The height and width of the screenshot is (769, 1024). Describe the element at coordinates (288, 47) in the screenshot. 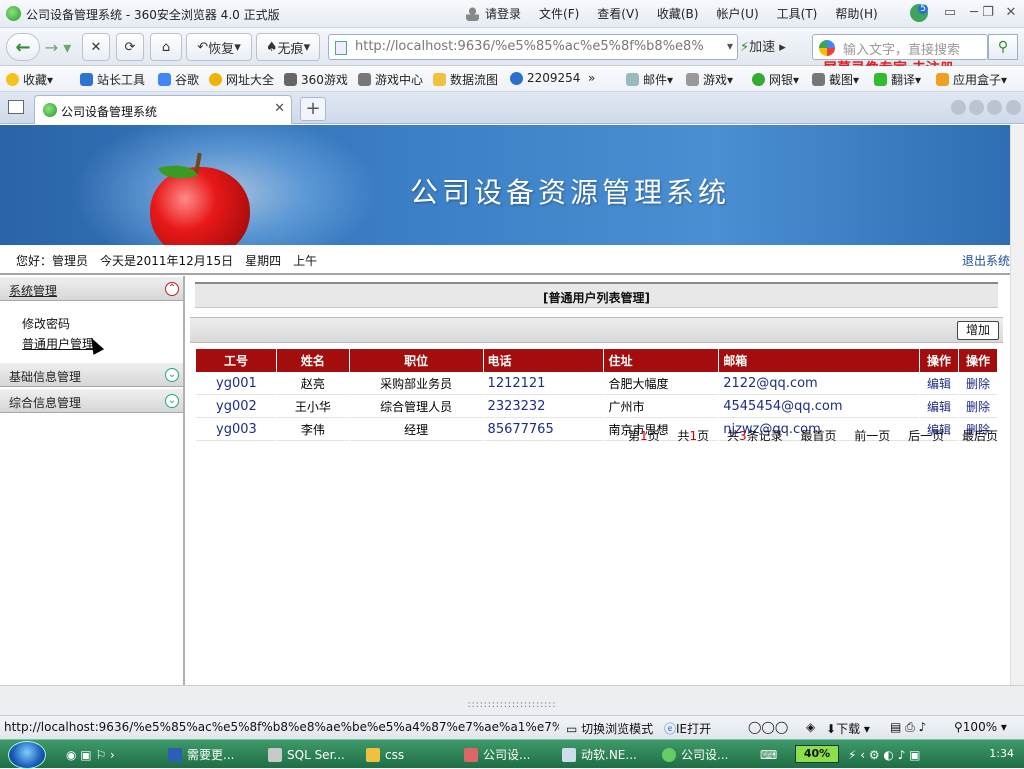

I see `incognito-button: ♠ 无痕 ▾` at that location.